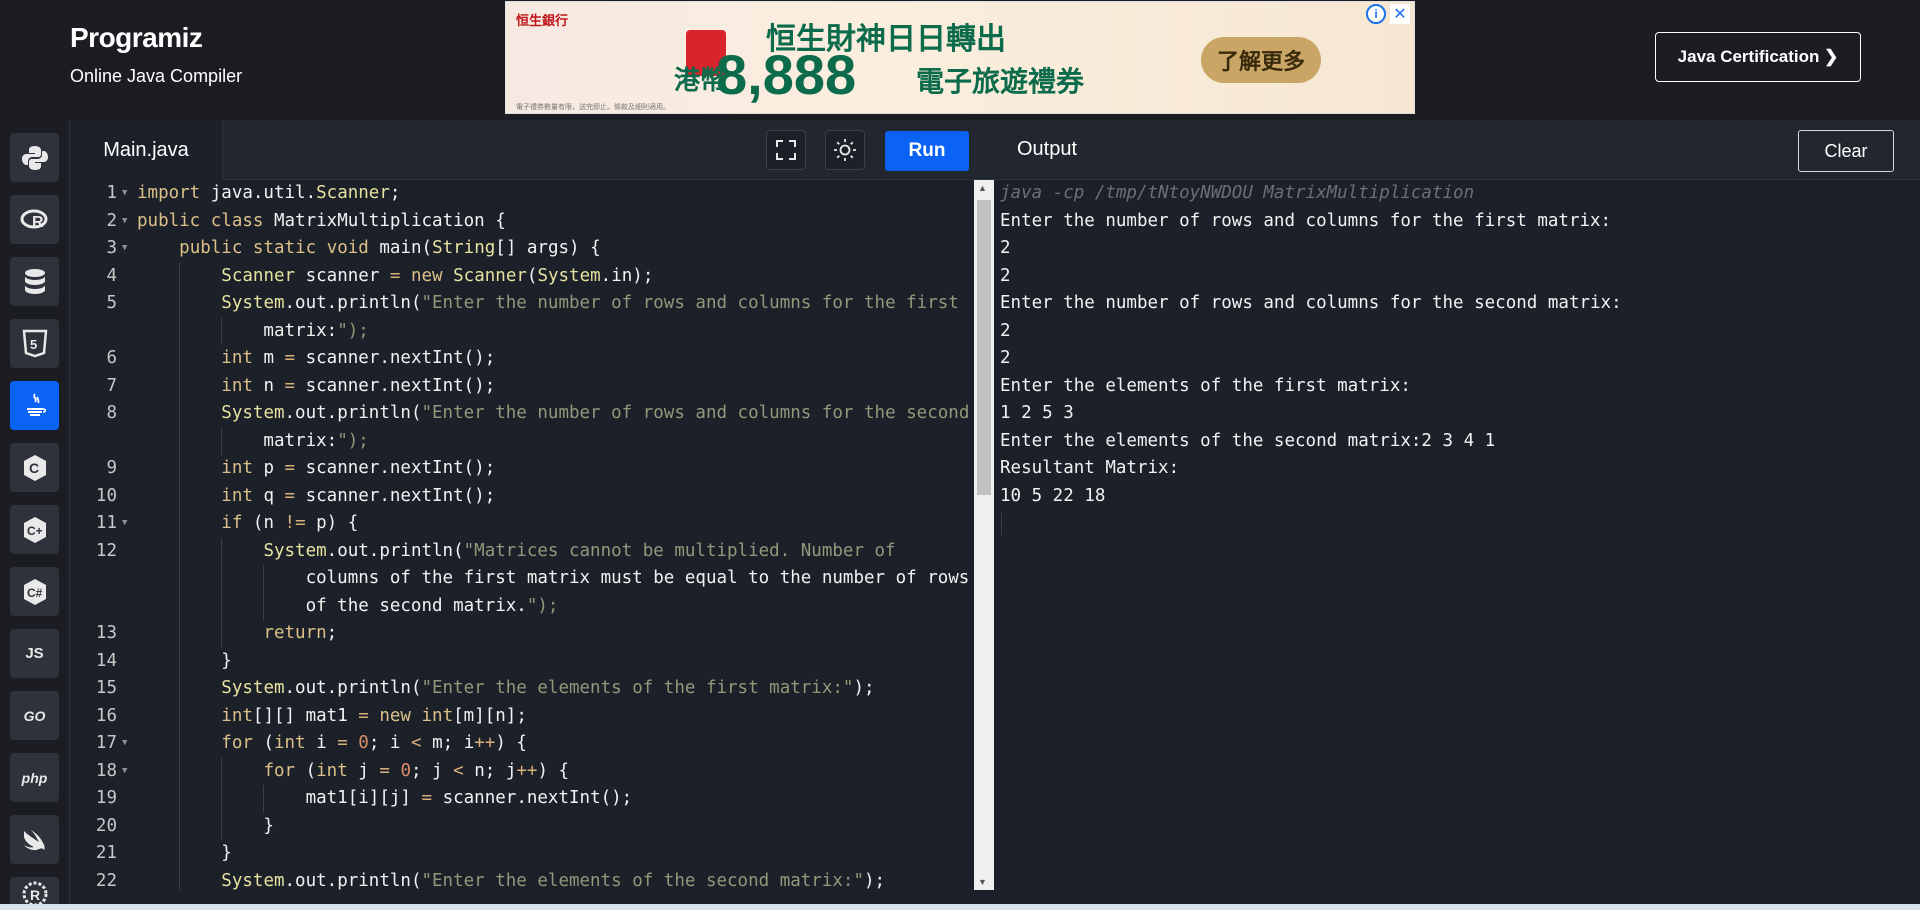 The height and width of the screenshot is (910, 1920). What do you see at coordinates (34, 839) in the screenshot?
I see `swift-icon` at bounding box center [34, 839].